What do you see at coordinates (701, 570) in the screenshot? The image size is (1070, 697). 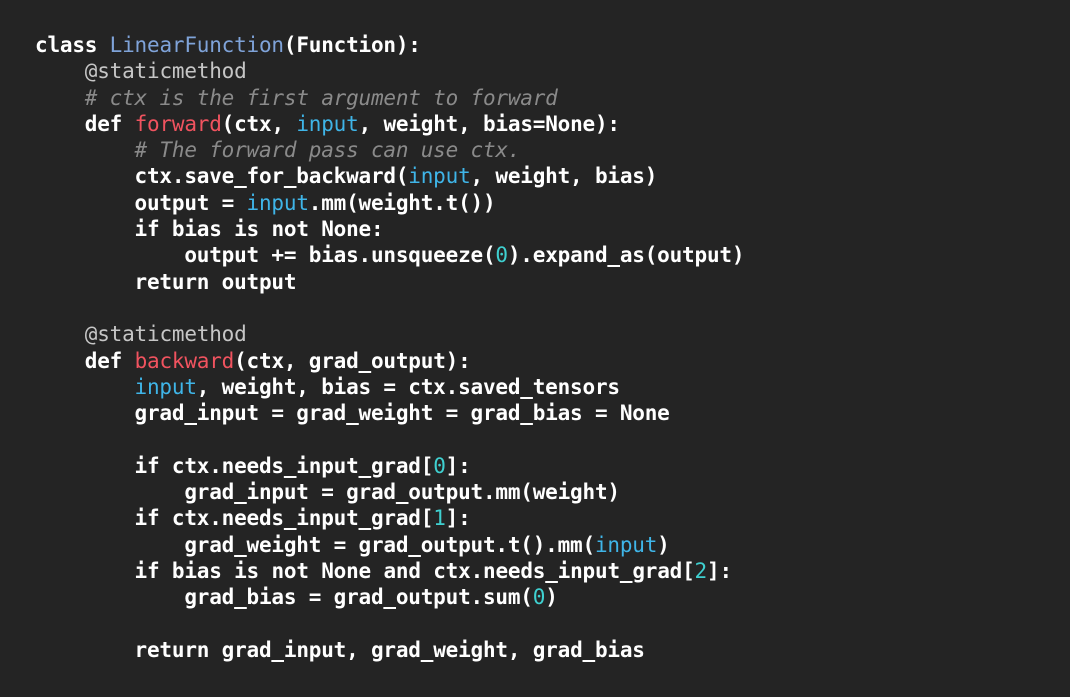 I see `number-token: 2` at bounding box center [701, 570].